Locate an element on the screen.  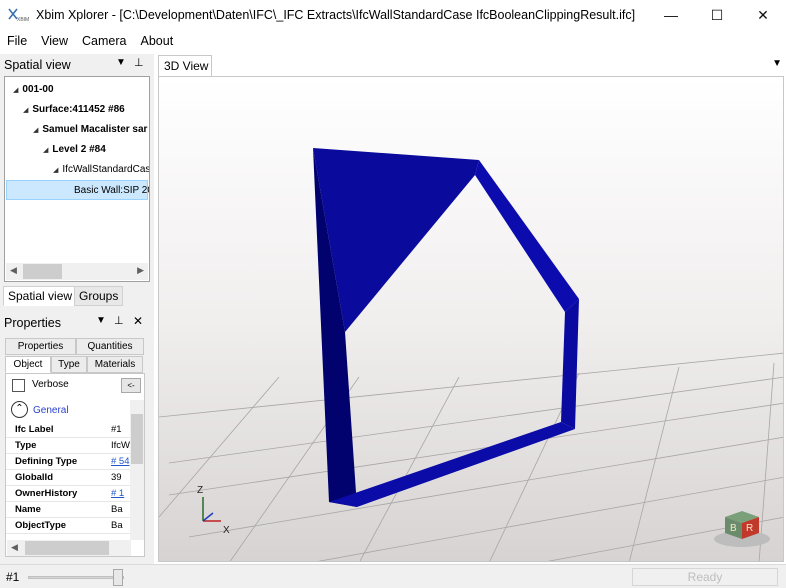
spatial-view-title: Spatial view is located at coordinates (37, 65).